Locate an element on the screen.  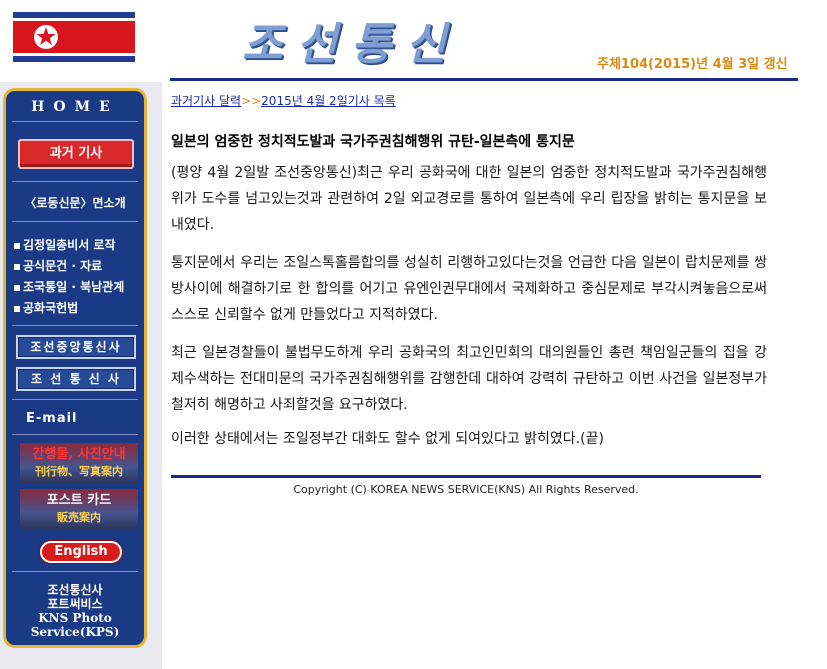
kps-line: 포트써비스 is located at coordinates (75, 604).